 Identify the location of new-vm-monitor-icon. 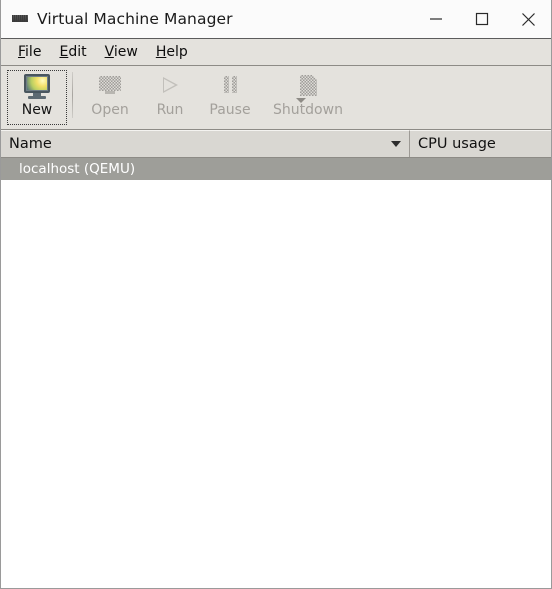
(37, 87).